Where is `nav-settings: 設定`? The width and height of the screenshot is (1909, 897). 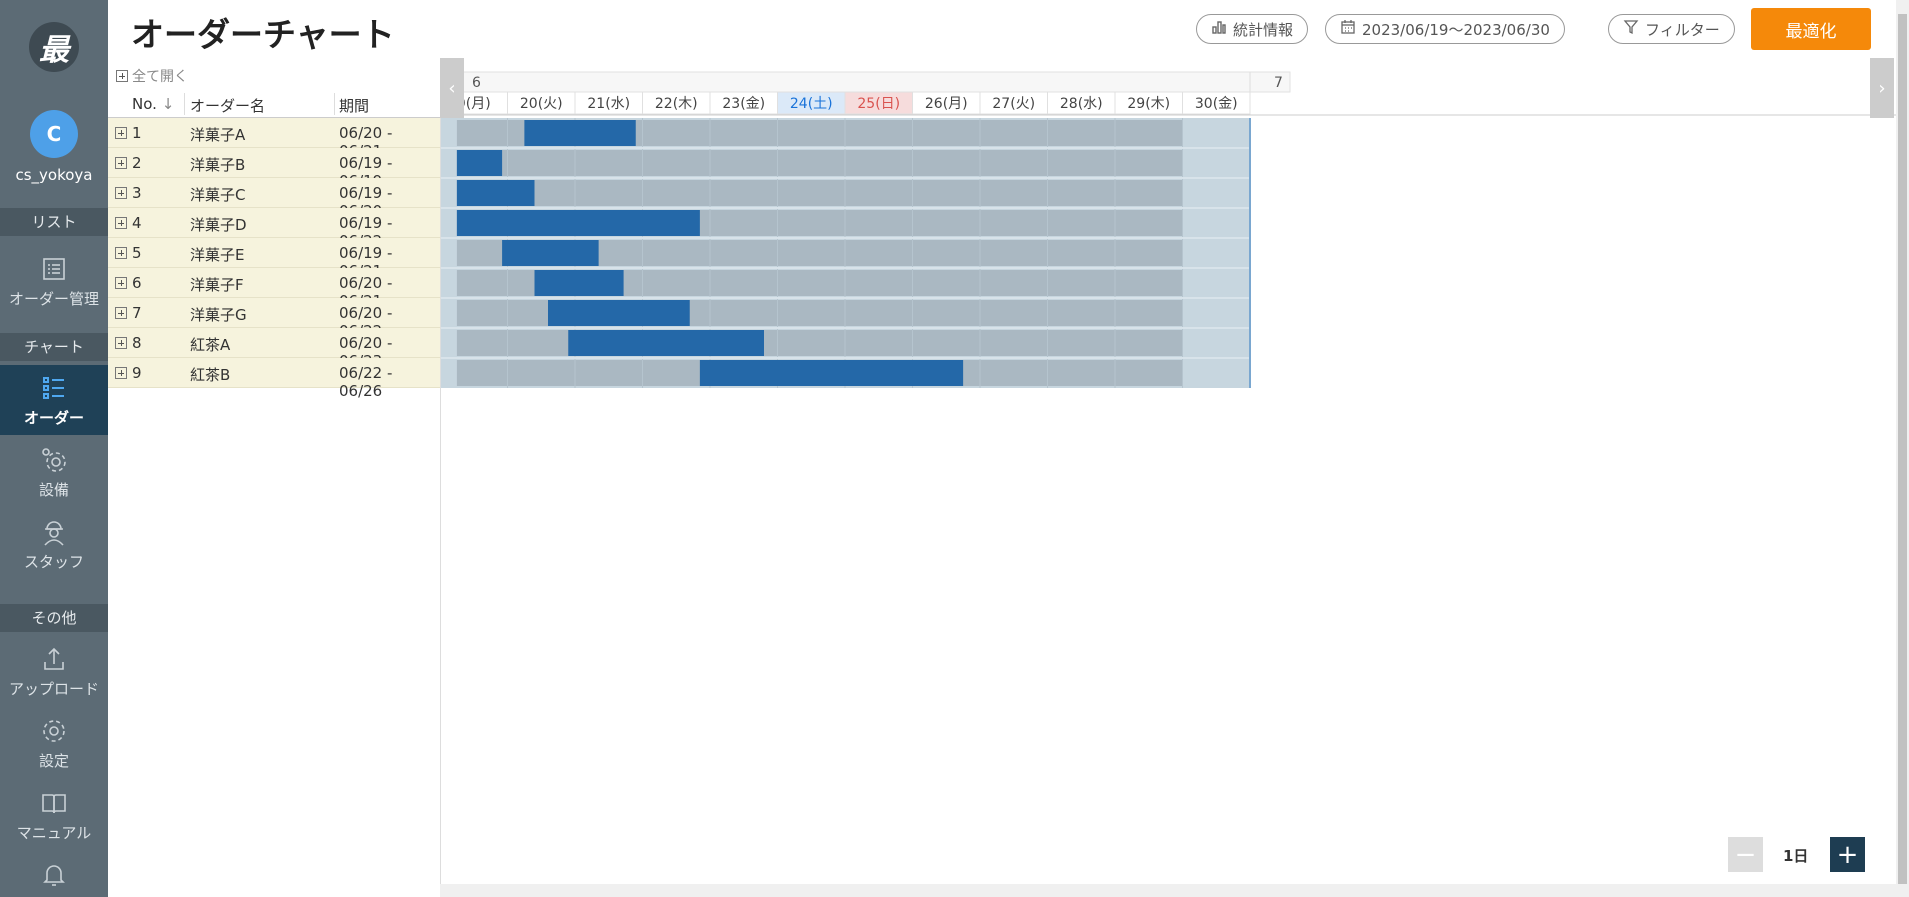
nav-settings: 設定 is located at coordinates (54, 743).